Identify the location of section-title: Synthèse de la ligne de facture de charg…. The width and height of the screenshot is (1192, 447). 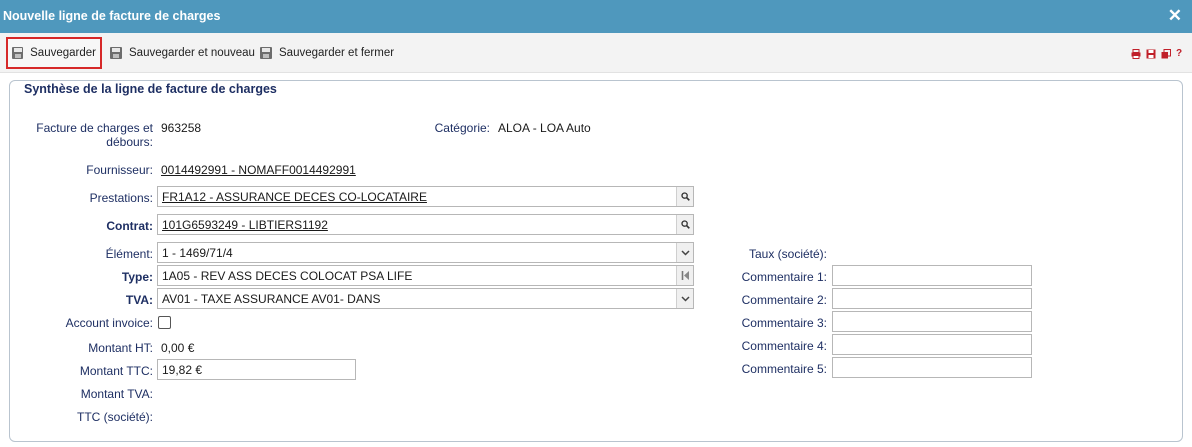
(150, 89).